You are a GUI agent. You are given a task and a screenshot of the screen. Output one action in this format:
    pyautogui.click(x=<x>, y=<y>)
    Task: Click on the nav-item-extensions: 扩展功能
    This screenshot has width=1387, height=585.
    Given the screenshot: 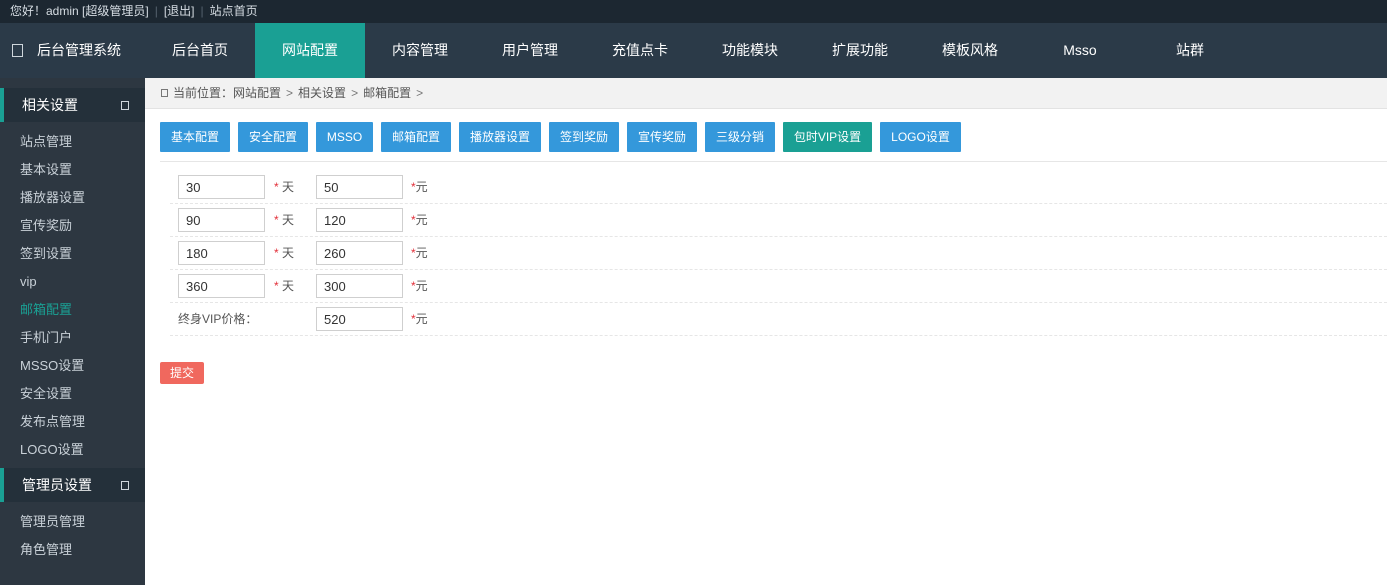 What is the action you would take?
    pyautogui.click(x=860, y=50)
    